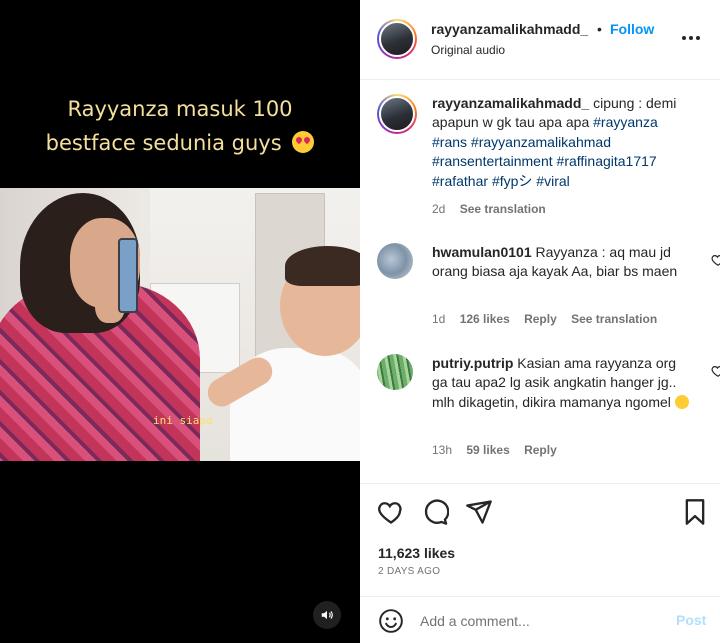 The height and width of the screenshot is (643, 720). What do you see at coordinates (540, 537) in the screenshot?
I see `action-bar: 11,623 likes 2 DAYS AGO` at bounding box center [540, 537].